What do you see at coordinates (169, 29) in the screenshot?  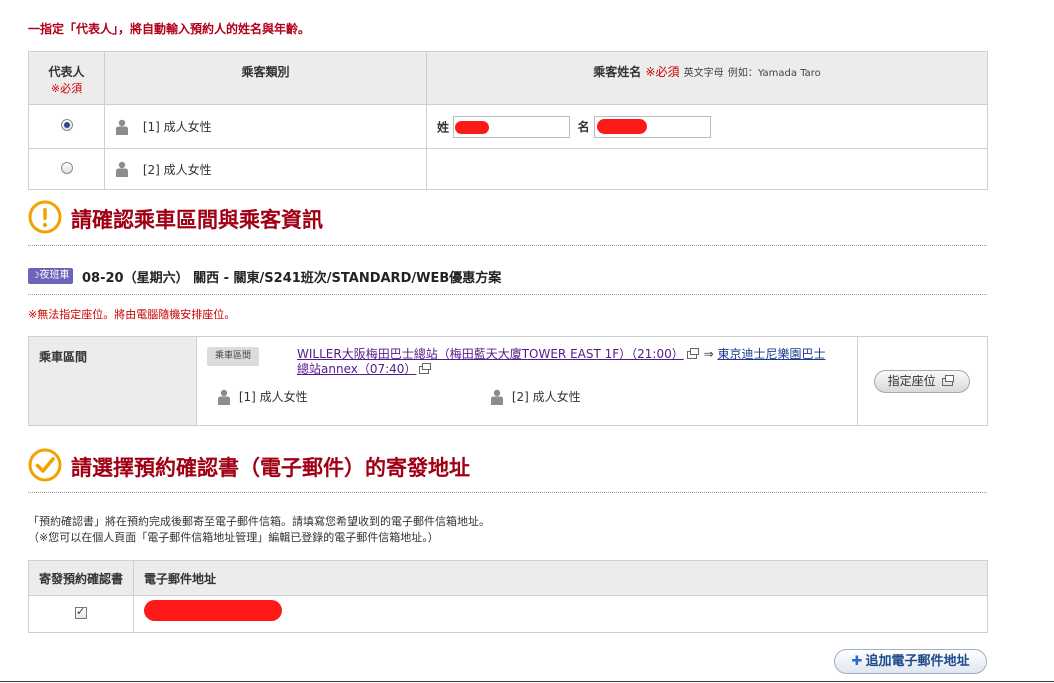 I see `representative-notice: 一指定「代表人」，將自動輸入預約人的姓名與年齡。` at bounding box center [169, 29].